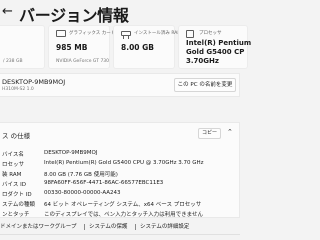 The image size is (320, 240). Describe the element at coordinates (164, 226) in the screenshot. I see `link-advanced-settings: システムの詳細設定` at that location.